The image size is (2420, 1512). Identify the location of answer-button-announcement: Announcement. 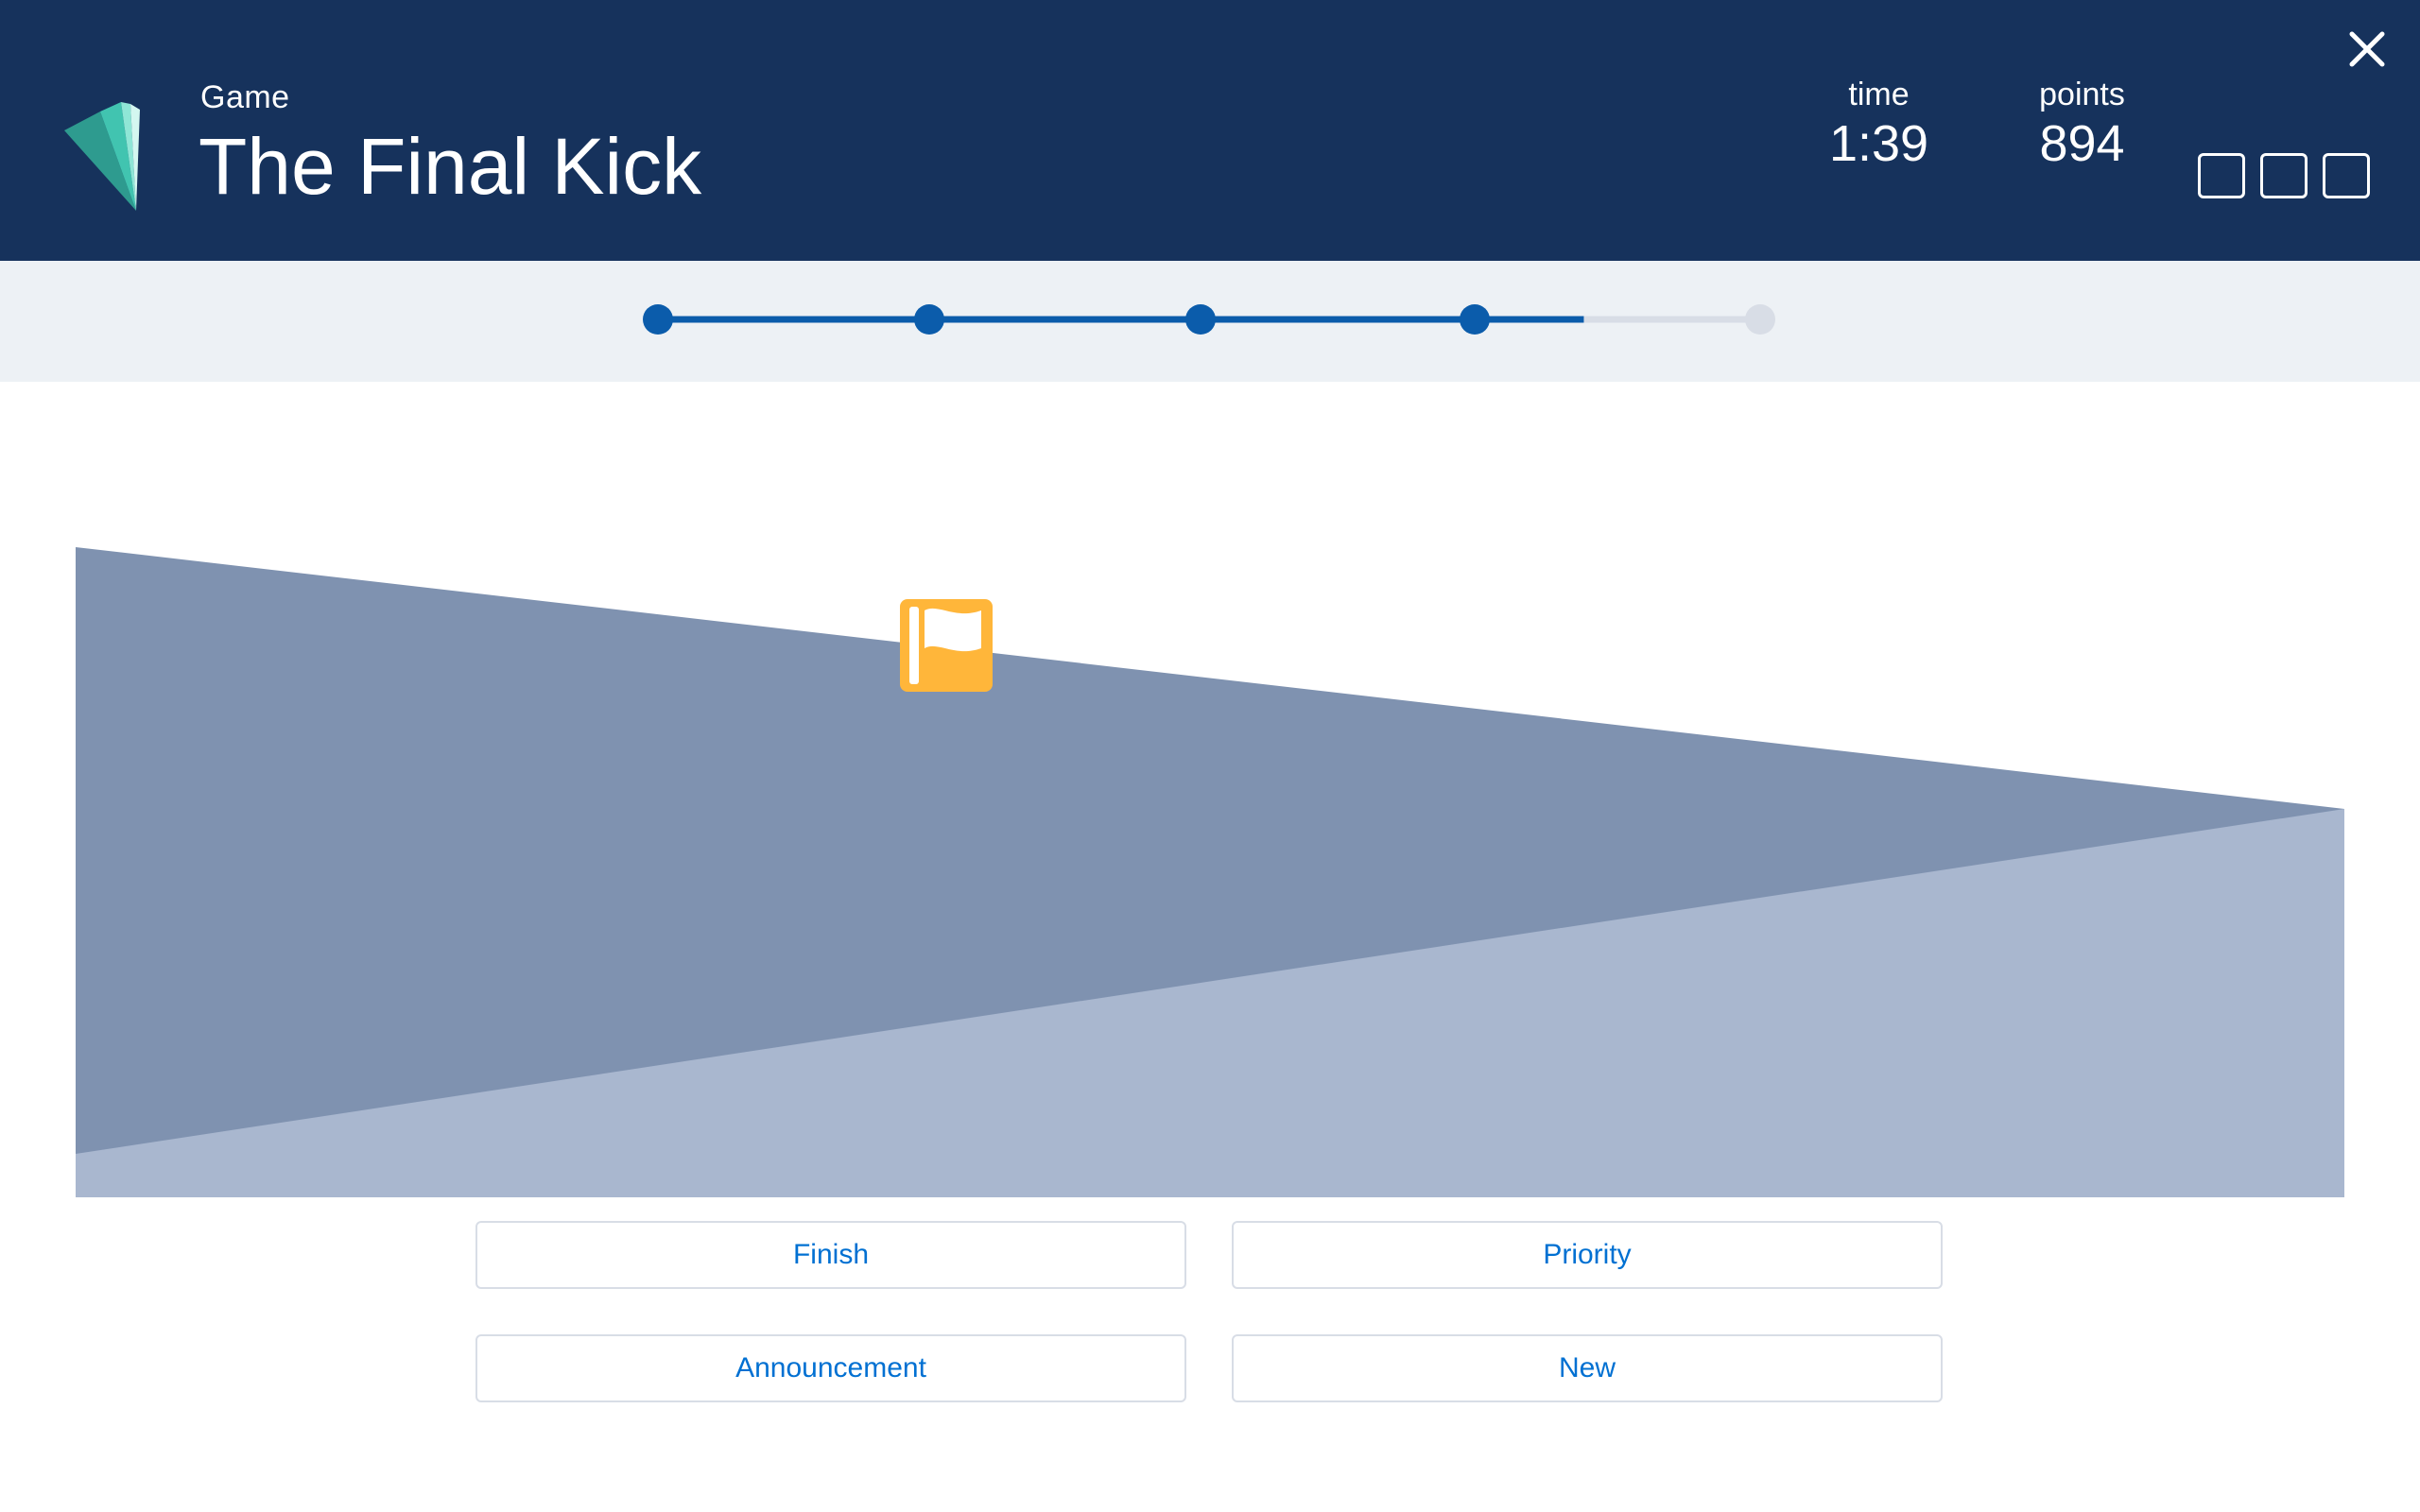
(831, 1368).